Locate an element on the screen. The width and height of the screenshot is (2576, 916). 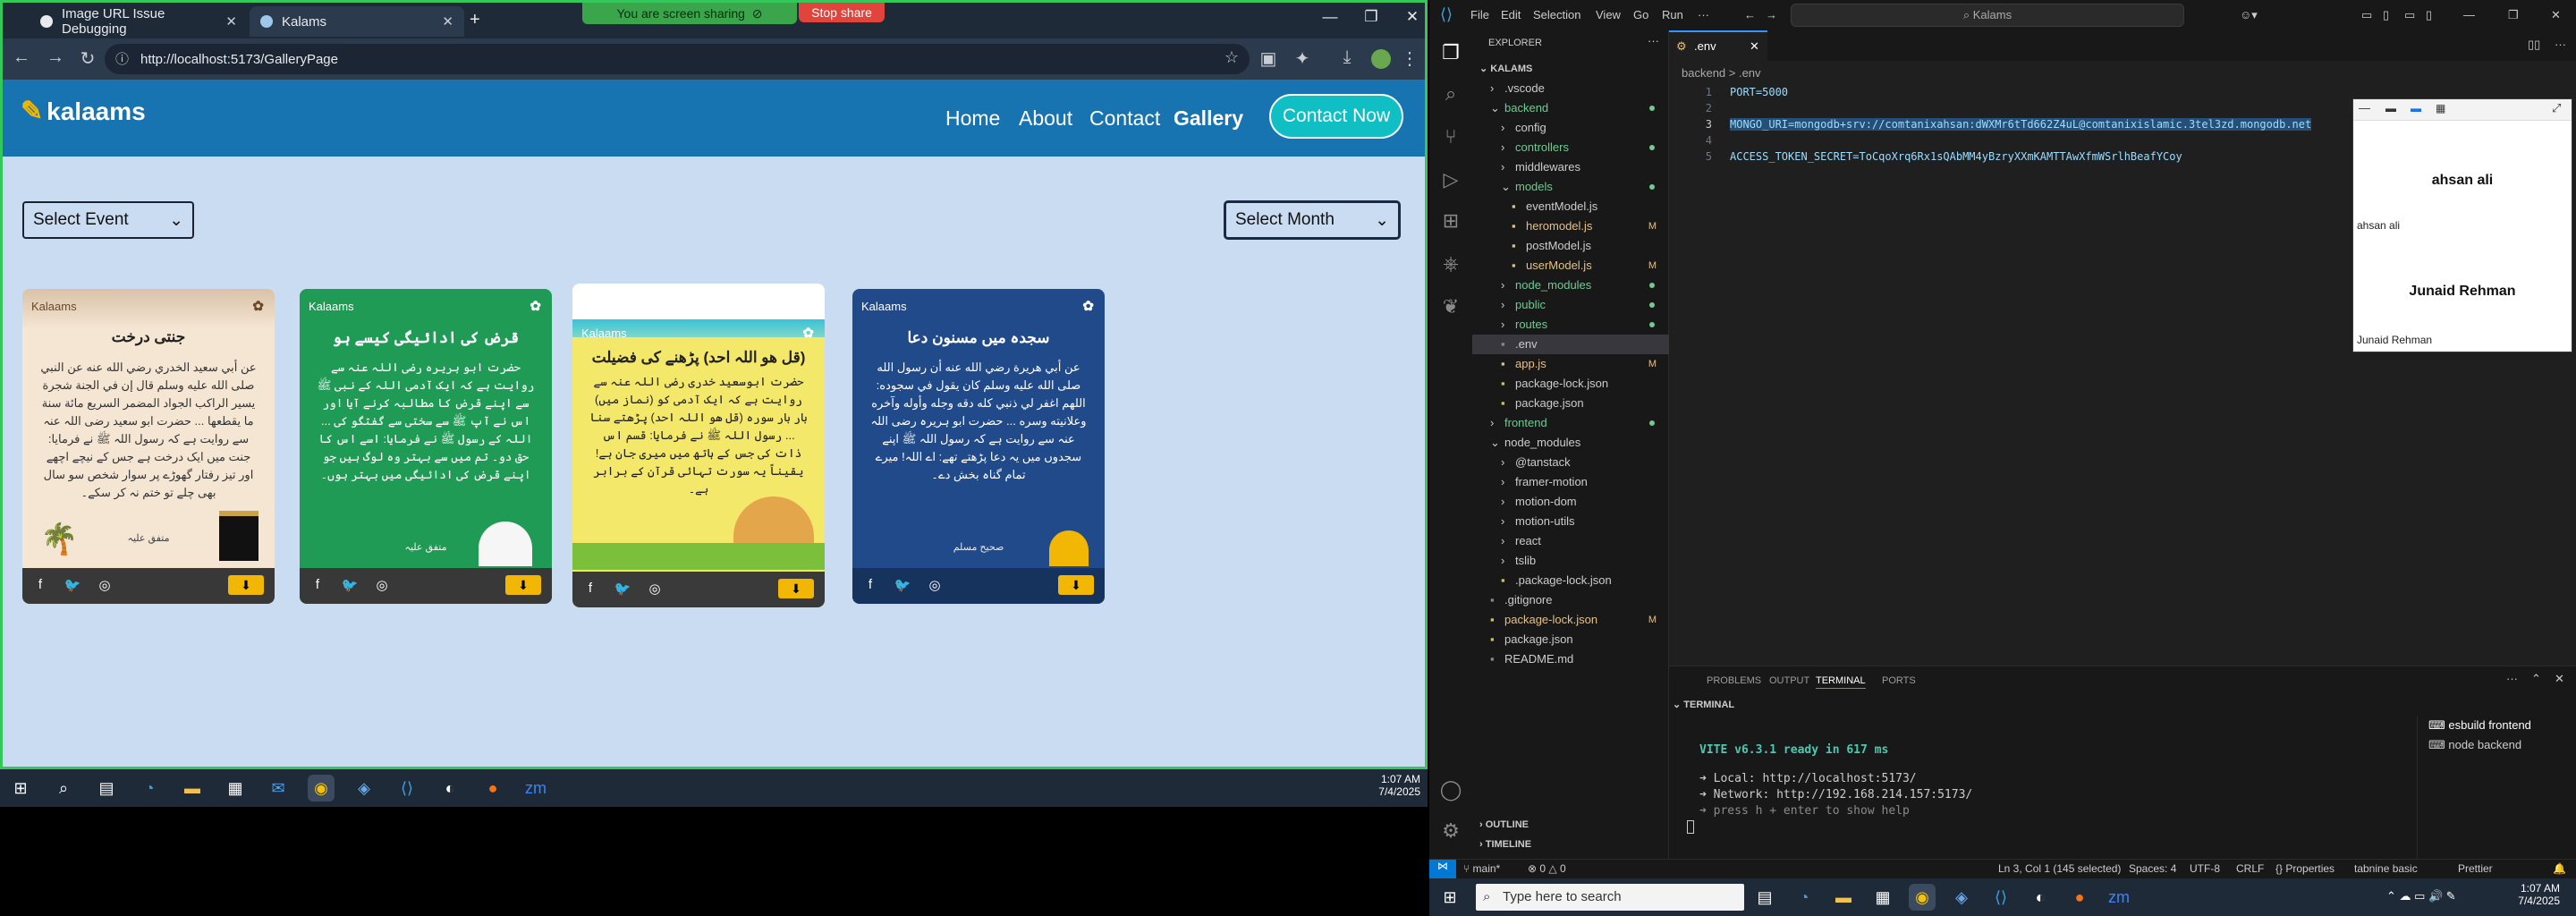
extensions-icon: ✦ is located at coordinates (1302, 58).